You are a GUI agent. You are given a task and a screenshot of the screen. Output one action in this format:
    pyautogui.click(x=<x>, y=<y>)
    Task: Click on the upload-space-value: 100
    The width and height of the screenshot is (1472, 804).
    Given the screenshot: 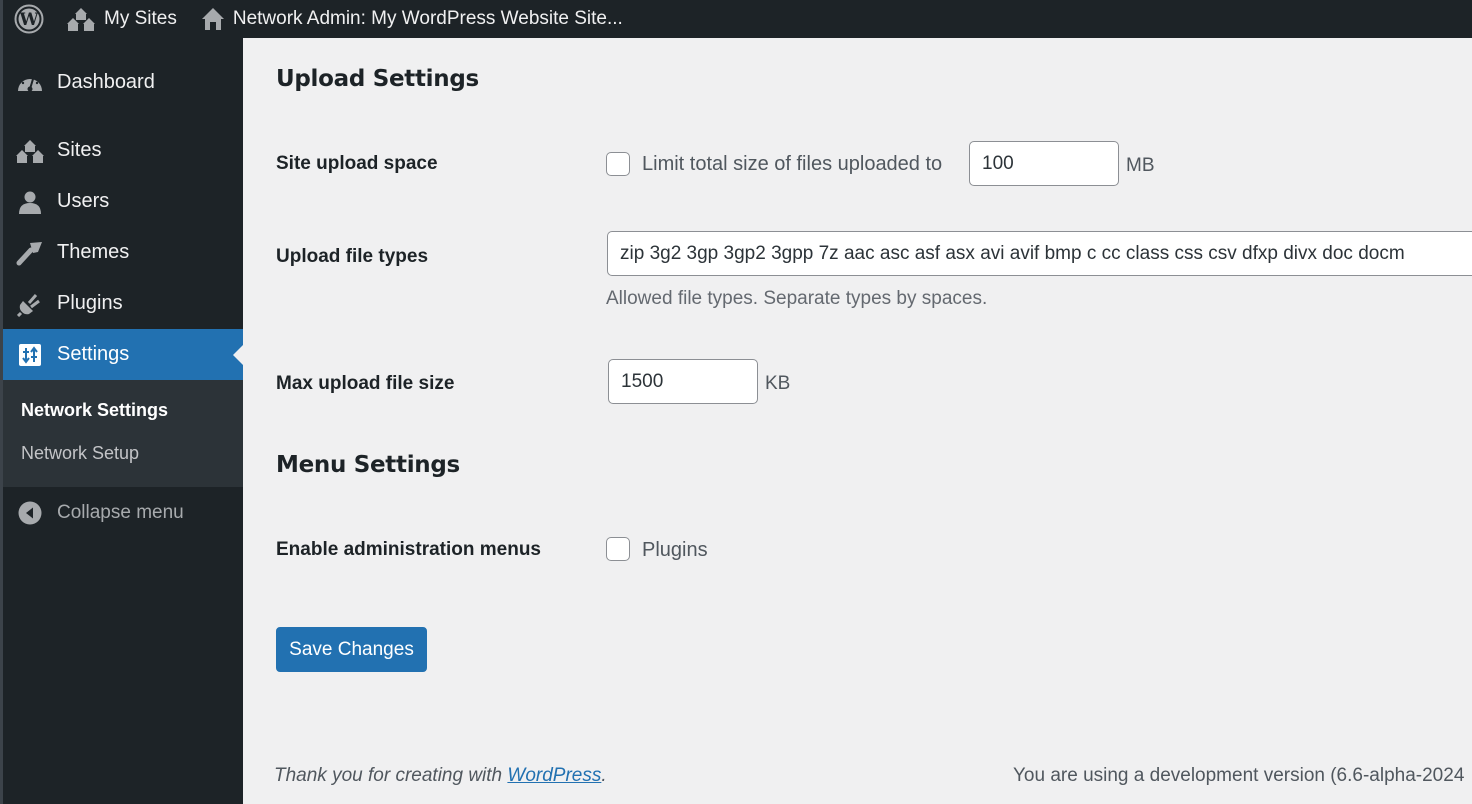 What is the action you would take?
    pyautogui.click(x=998, y=163)
    